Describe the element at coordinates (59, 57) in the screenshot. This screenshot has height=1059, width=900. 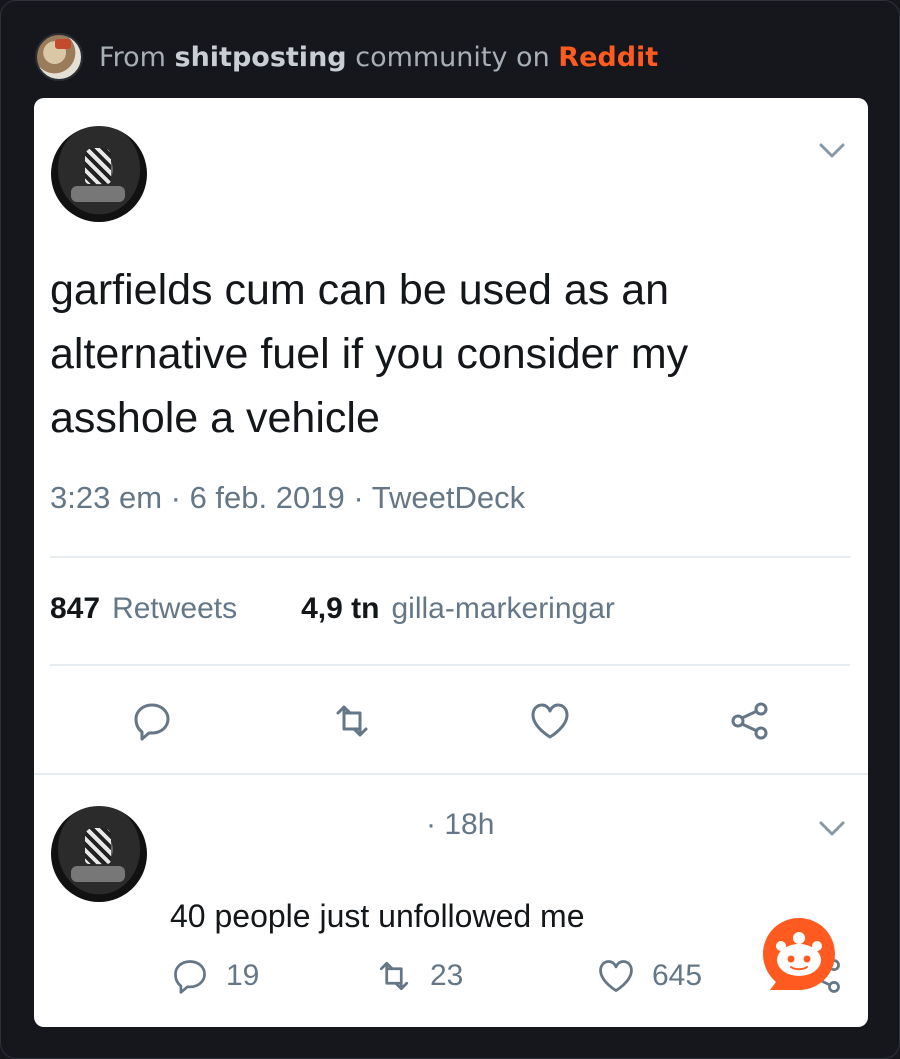
I see `community-avatar` at that location.